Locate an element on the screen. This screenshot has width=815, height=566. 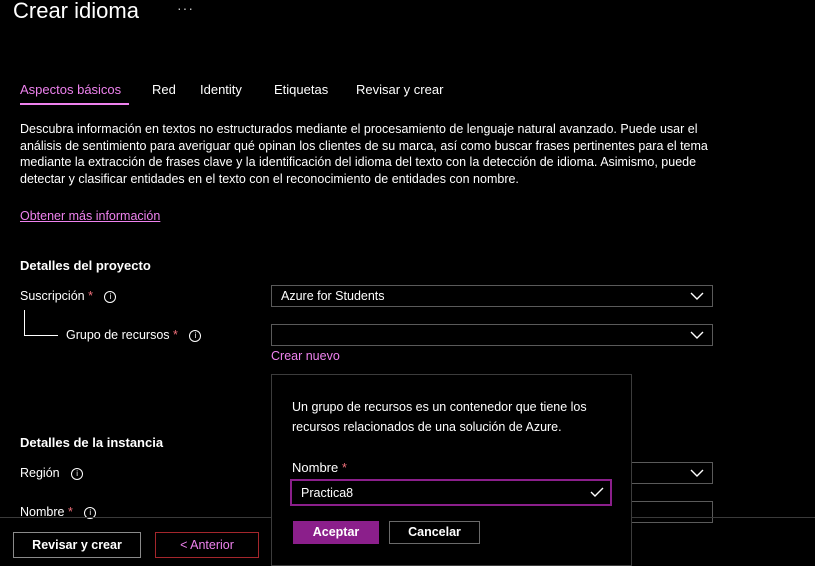
region-label-row: Región i is located at coordinates (52, 473).